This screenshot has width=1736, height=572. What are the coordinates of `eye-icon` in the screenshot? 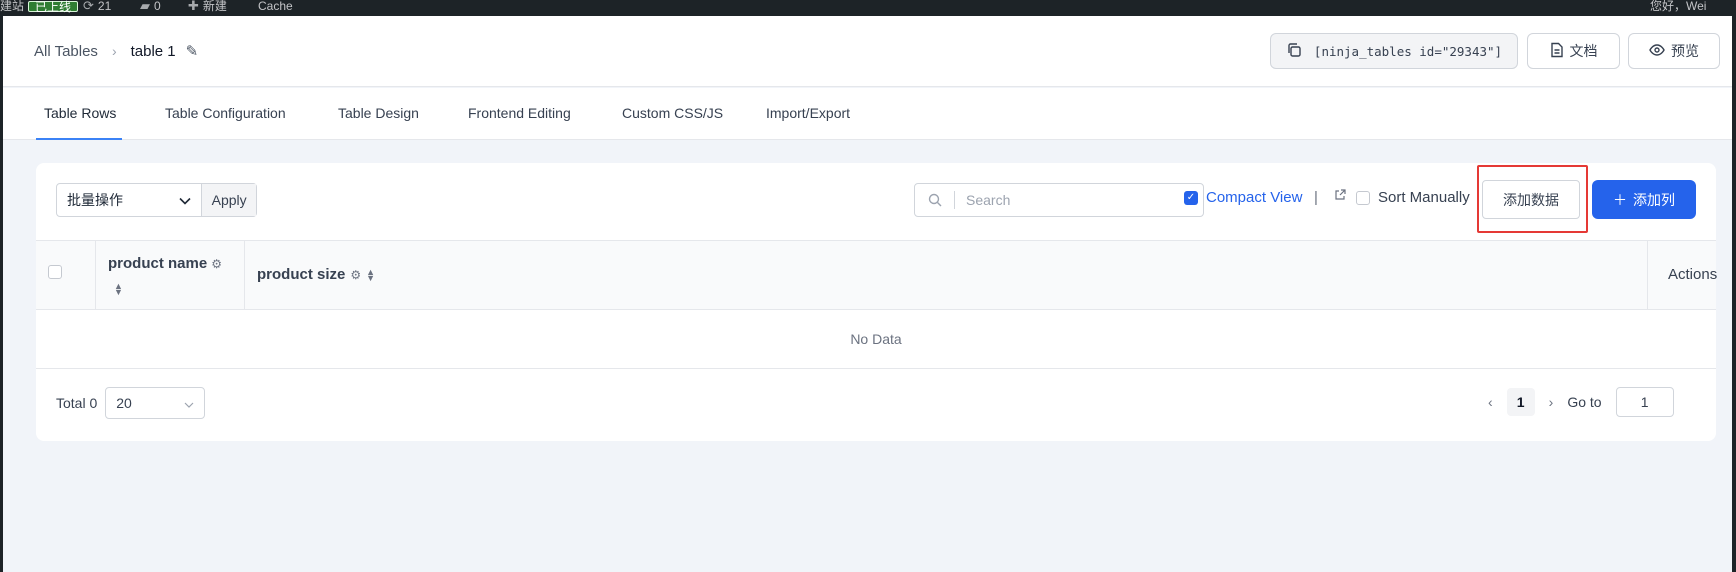 It's located at (1657, 51).